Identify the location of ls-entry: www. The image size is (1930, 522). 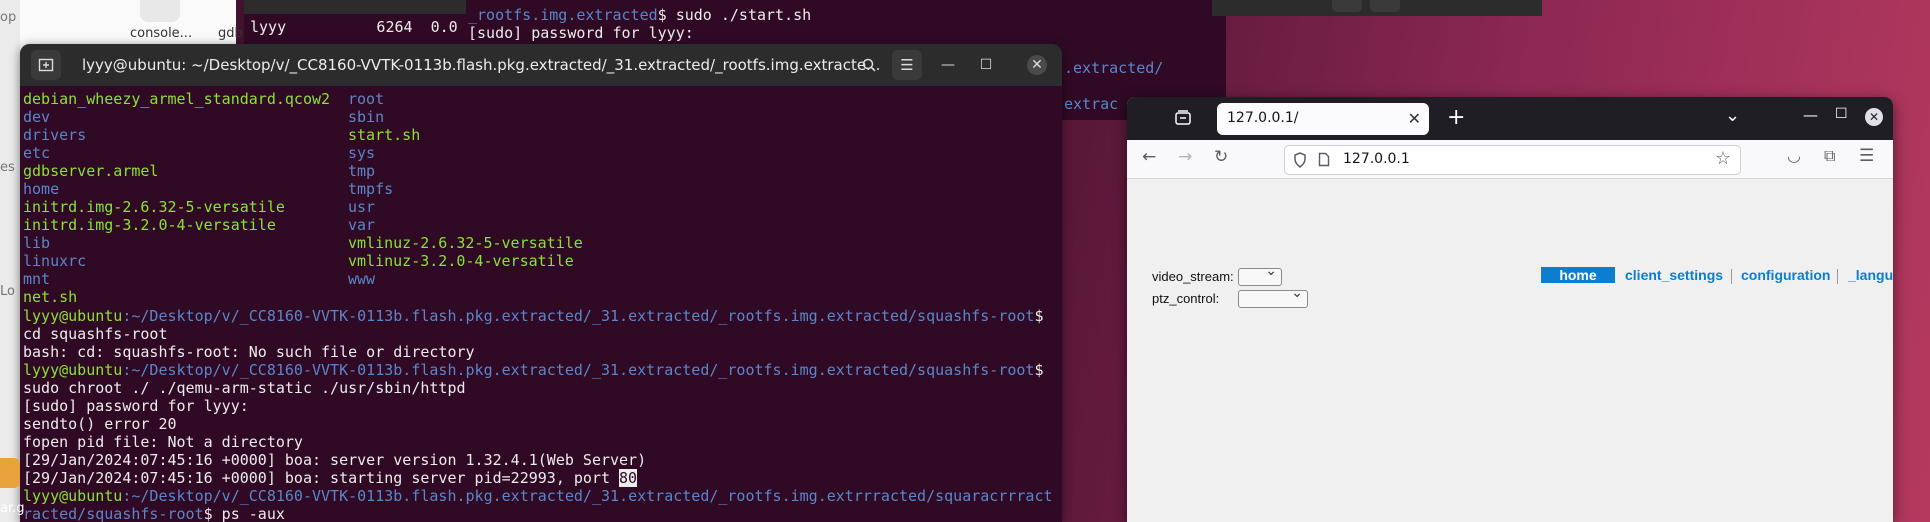
(362, 279).